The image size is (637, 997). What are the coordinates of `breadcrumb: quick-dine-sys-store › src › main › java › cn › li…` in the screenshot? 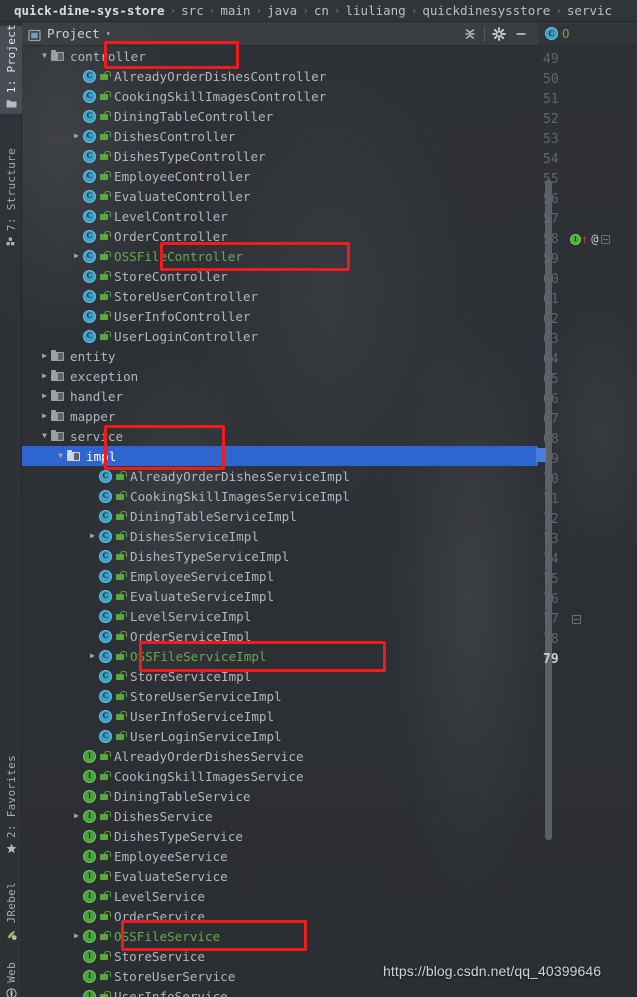 It's located at (318, 11).